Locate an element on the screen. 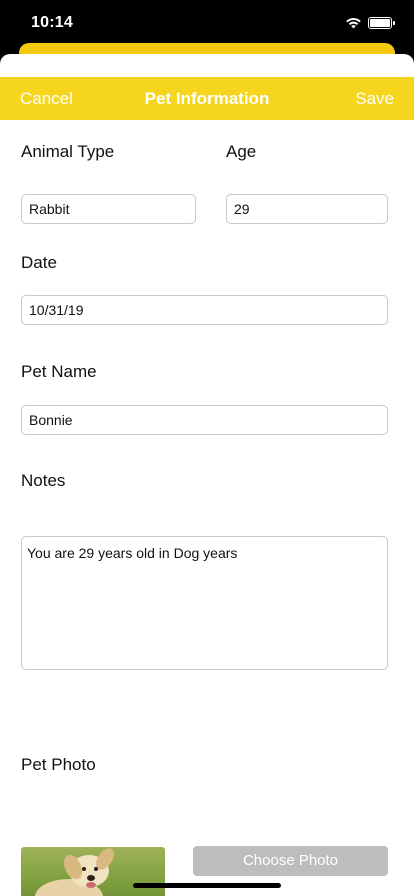  notes-textarea: You are 29 years old in Dog years is located at coordinates (204, 603).